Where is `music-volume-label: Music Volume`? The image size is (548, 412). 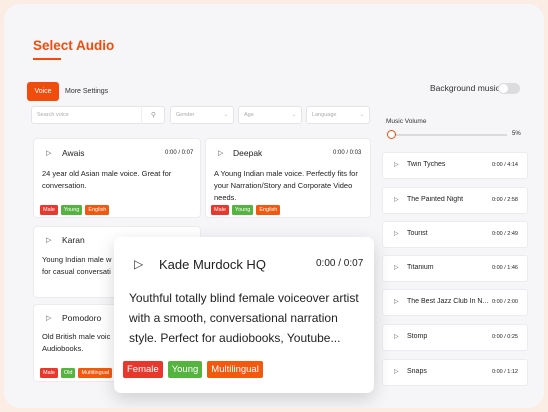
music-volume-label: Music Volume is located at coordinates (406, 121).